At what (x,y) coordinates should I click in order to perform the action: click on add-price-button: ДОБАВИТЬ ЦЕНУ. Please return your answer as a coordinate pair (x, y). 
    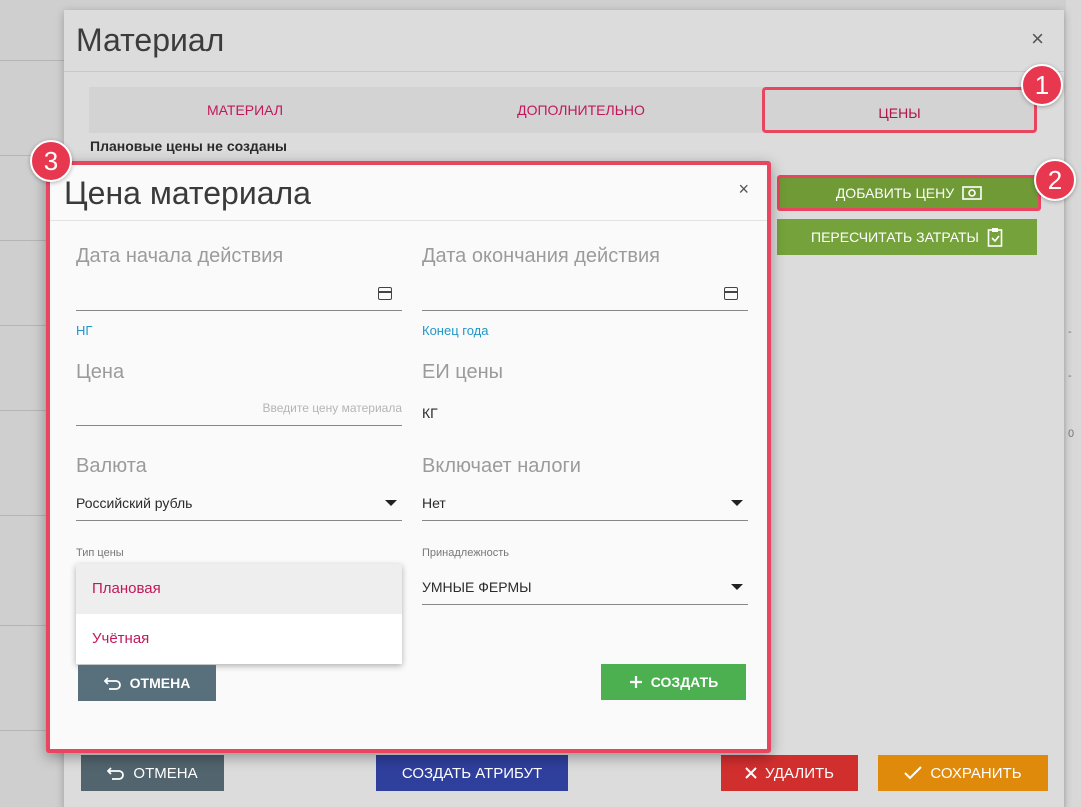
    Looking at the image, I should click on (909, 193).